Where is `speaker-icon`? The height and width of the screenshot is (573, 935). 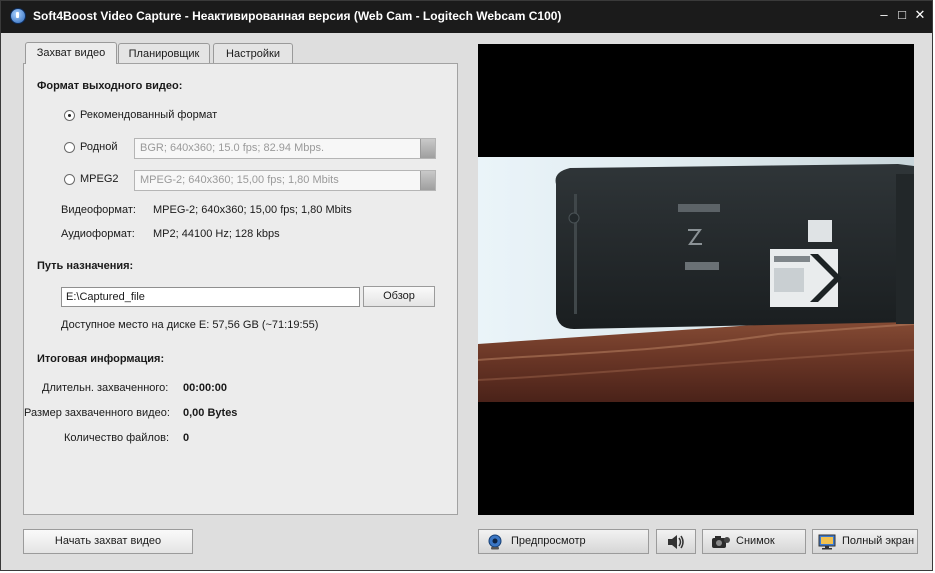
speaker-icon is located at coordinates (676, 542).